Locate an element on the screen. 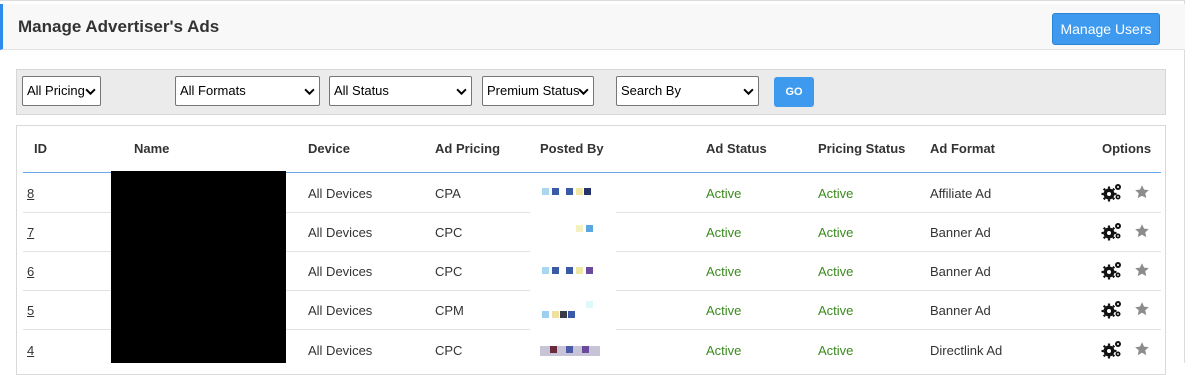 The height and width of the screenshot is (375, 1200). premium-status-select: Premium Status is located at coordinates (538, 91).